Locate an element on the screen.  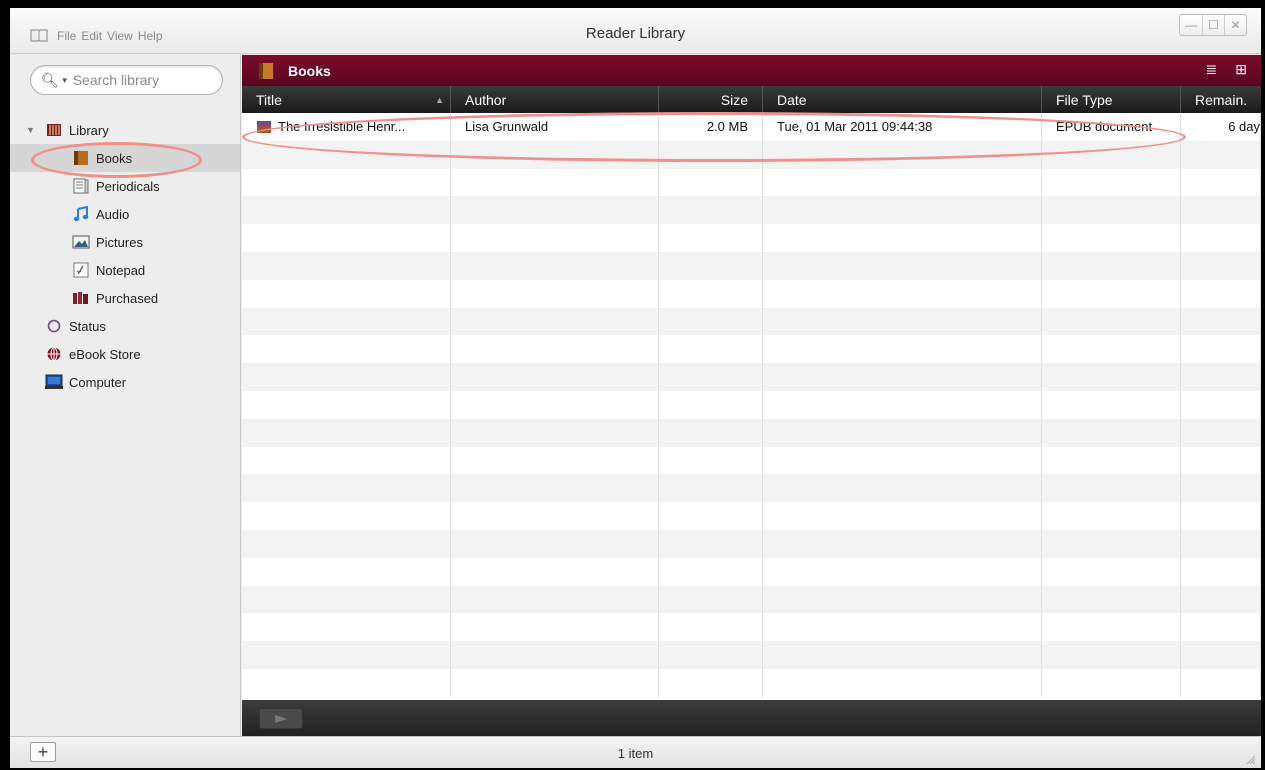
library-icon is located at coordinates (54, 130).